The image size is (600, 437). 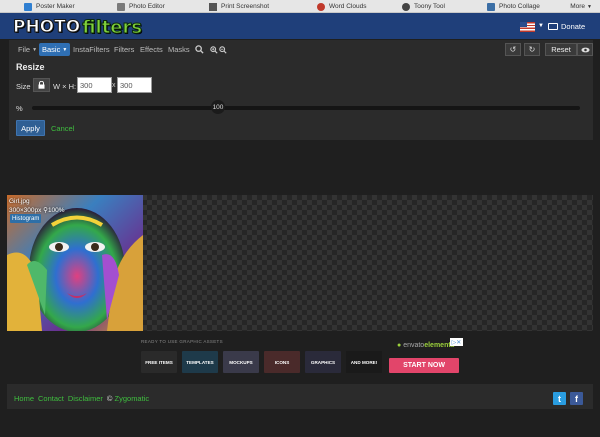 I want to click on image-zoom: 100%, so click(x=56, y=210).